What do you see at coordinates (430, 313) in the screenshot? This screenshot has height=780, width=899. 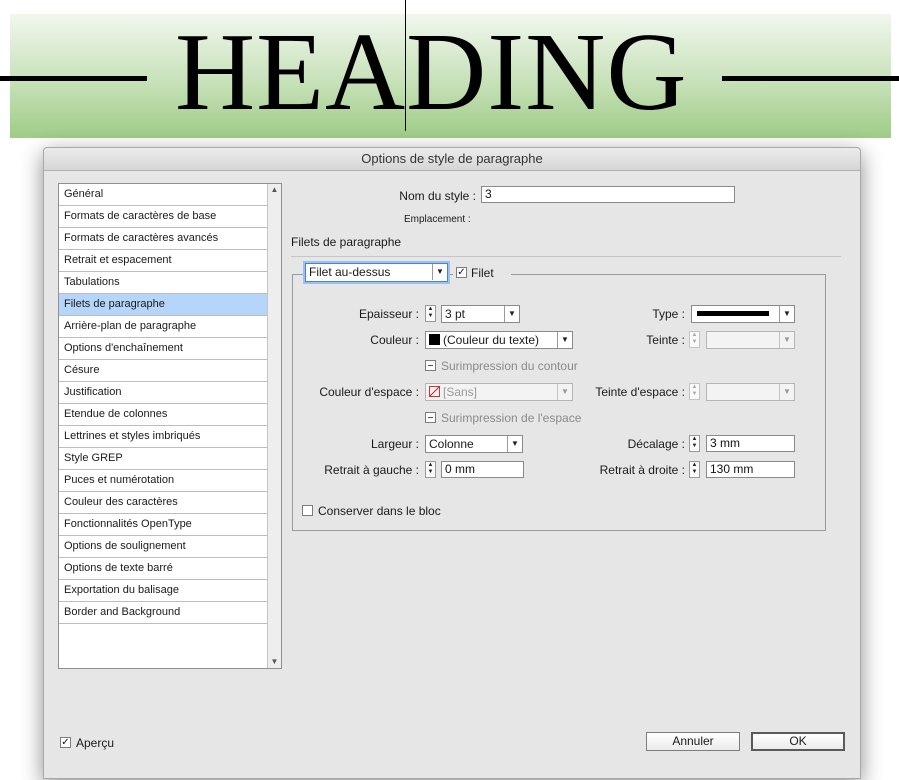 I see `epaisseur-stepper: ▲ ▼` at bounding box center [430, 313].